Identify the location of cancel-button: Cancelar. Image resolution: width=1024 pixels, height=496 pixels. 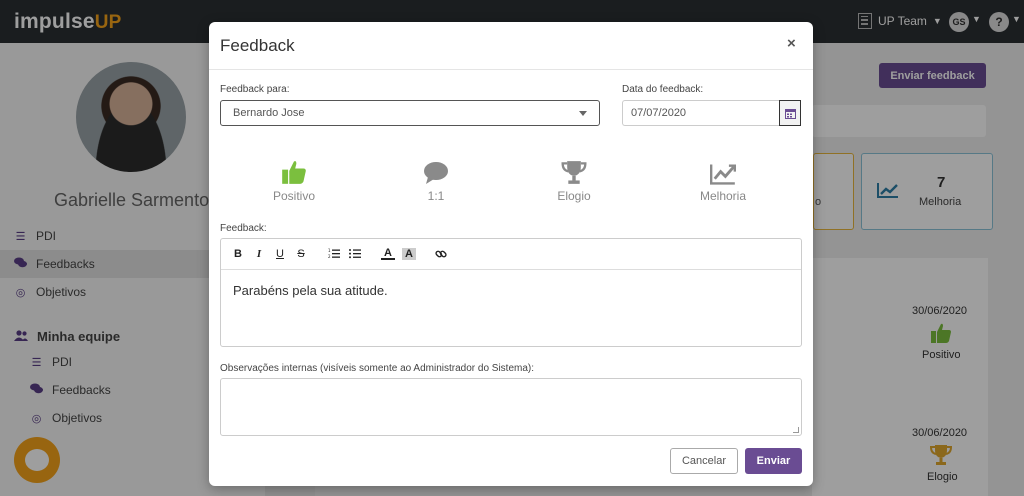
(704, 461).